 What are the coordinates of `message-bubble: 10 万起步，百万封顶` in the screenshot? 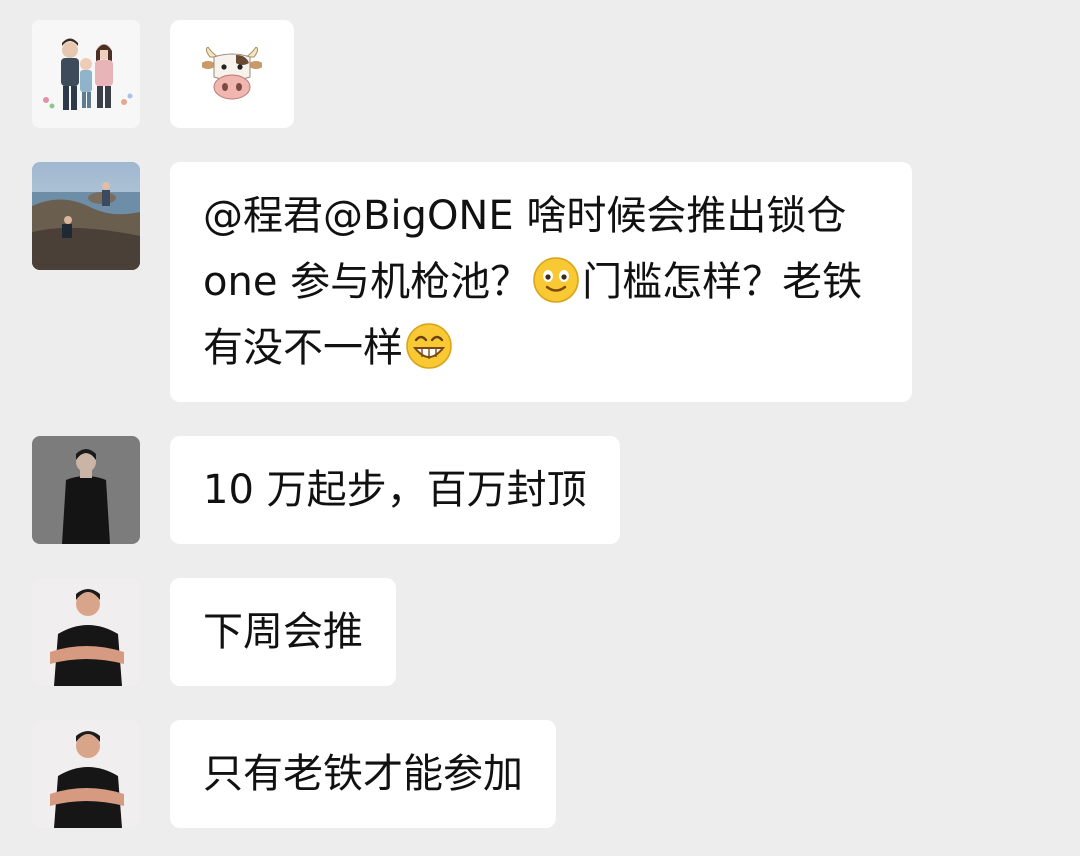 It's located at (395, 490).